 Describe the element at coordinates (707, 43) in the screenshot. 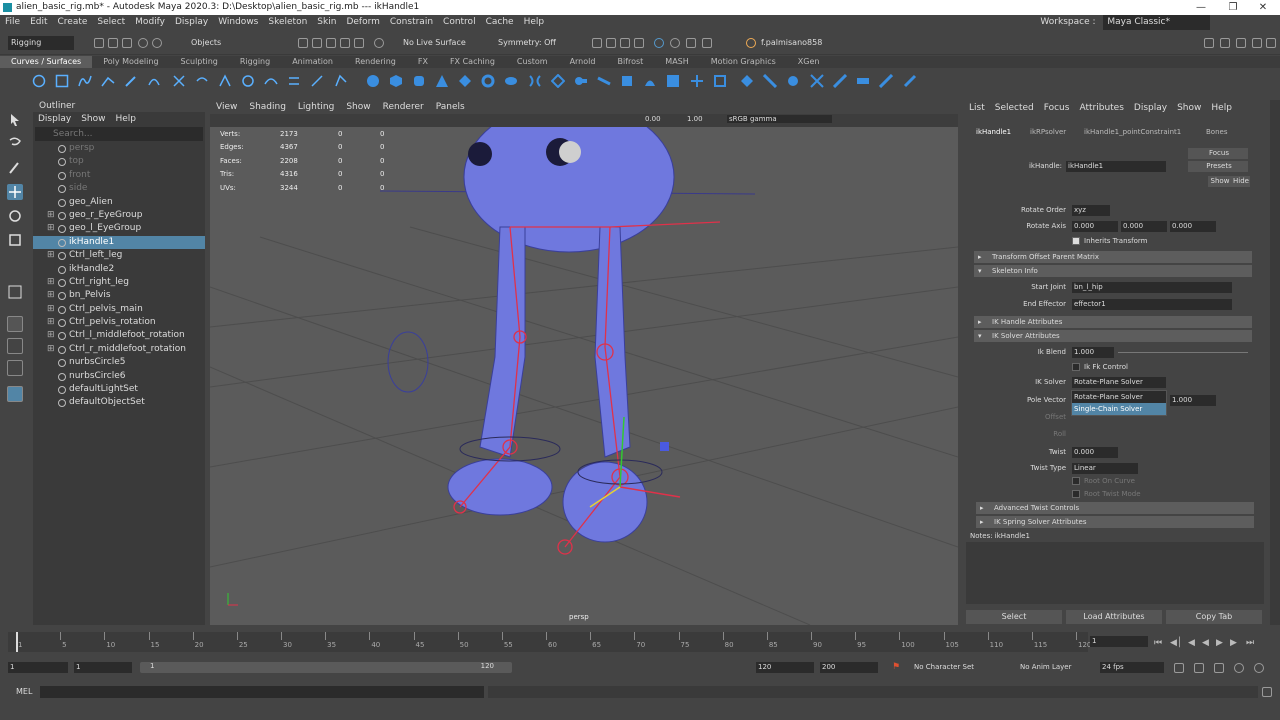

I see `pause-icon` at that location.